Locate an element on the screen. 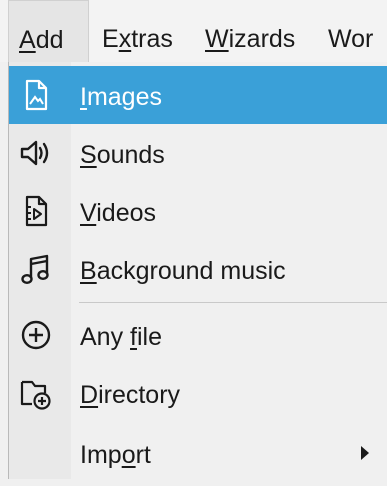 The image size is (387, 486). menu-wizards-label-post: izards is located at coordinates (262, 39).